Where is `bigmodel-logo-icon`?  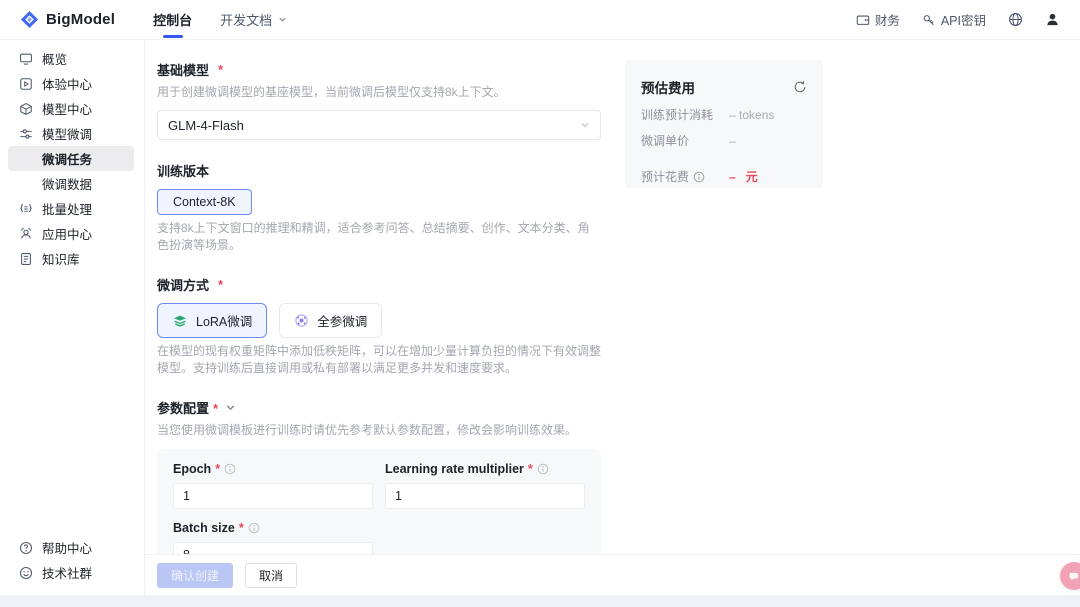 bigmodel-logo-icon is located at coordinates (29, 19).